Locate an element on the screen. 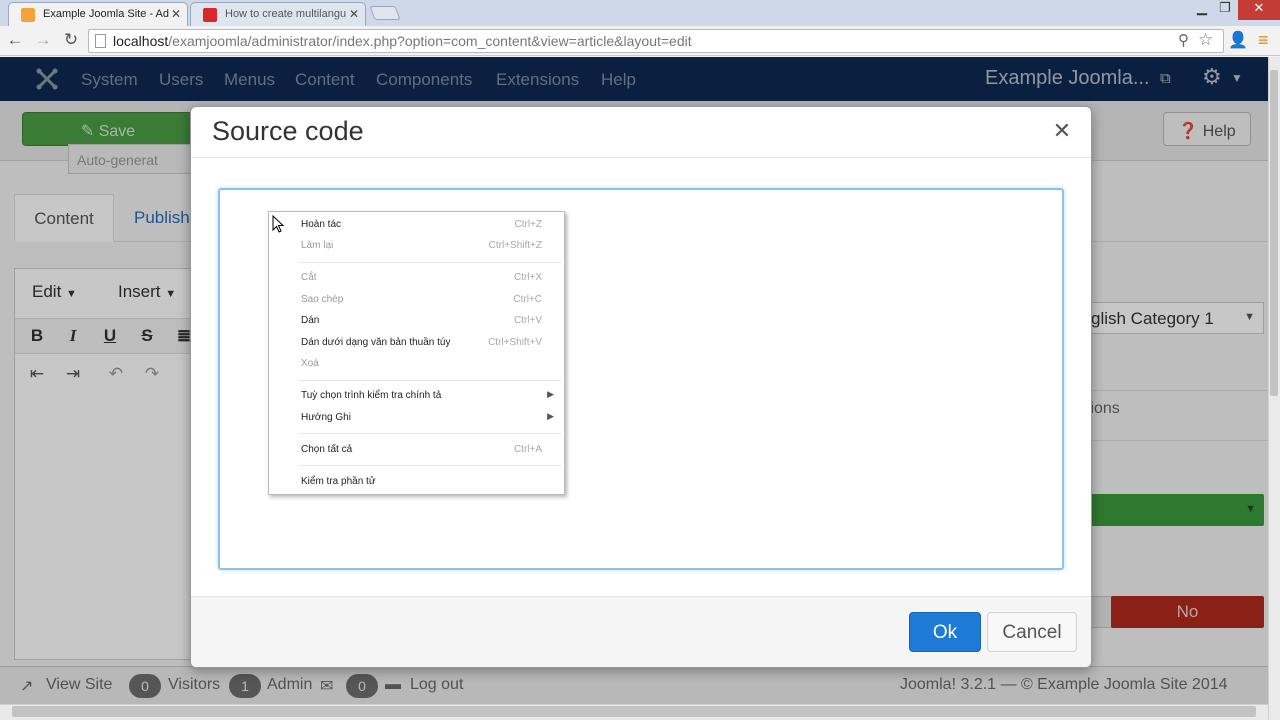  ctx-label: Dán is located at coordinates (310, 320).